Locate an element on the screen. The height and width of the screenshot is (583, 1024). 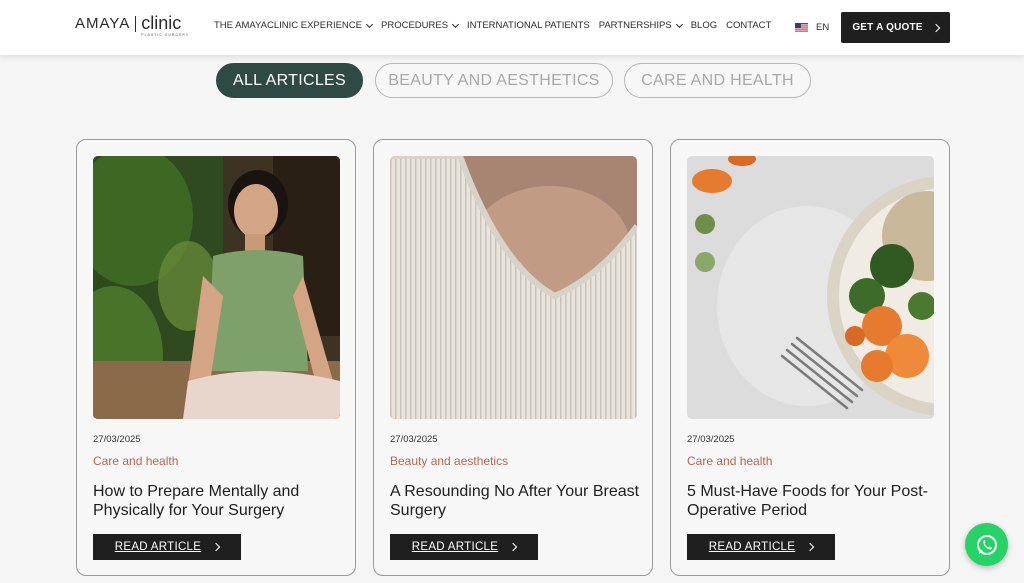
logo-name: clinic is located at coordinates (161, 23).